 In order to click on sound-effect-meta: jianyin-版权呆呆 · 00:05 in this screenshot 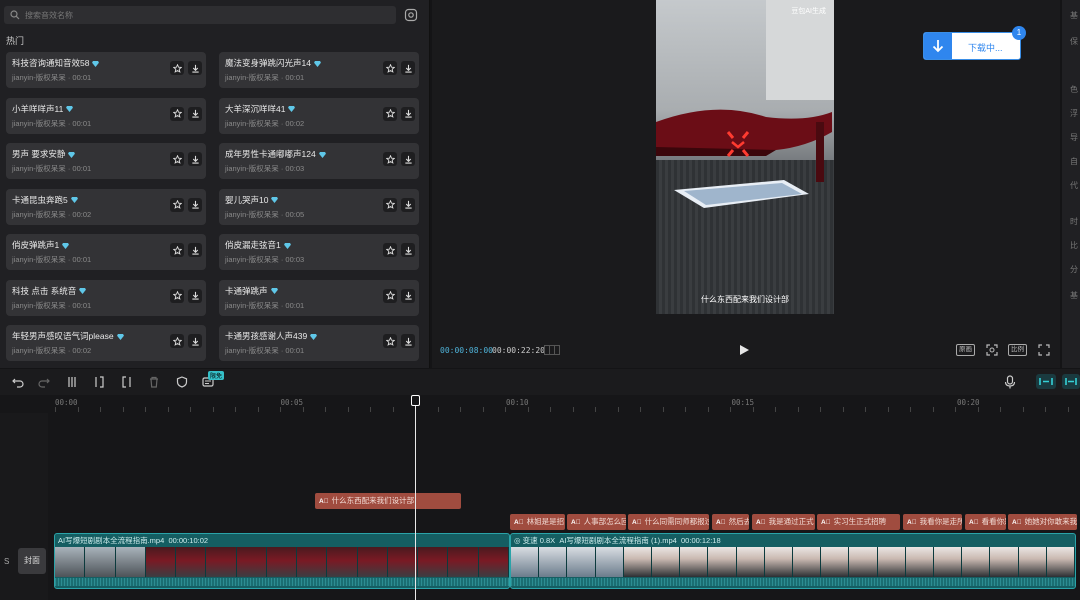, I will do `click(265, 214)`.